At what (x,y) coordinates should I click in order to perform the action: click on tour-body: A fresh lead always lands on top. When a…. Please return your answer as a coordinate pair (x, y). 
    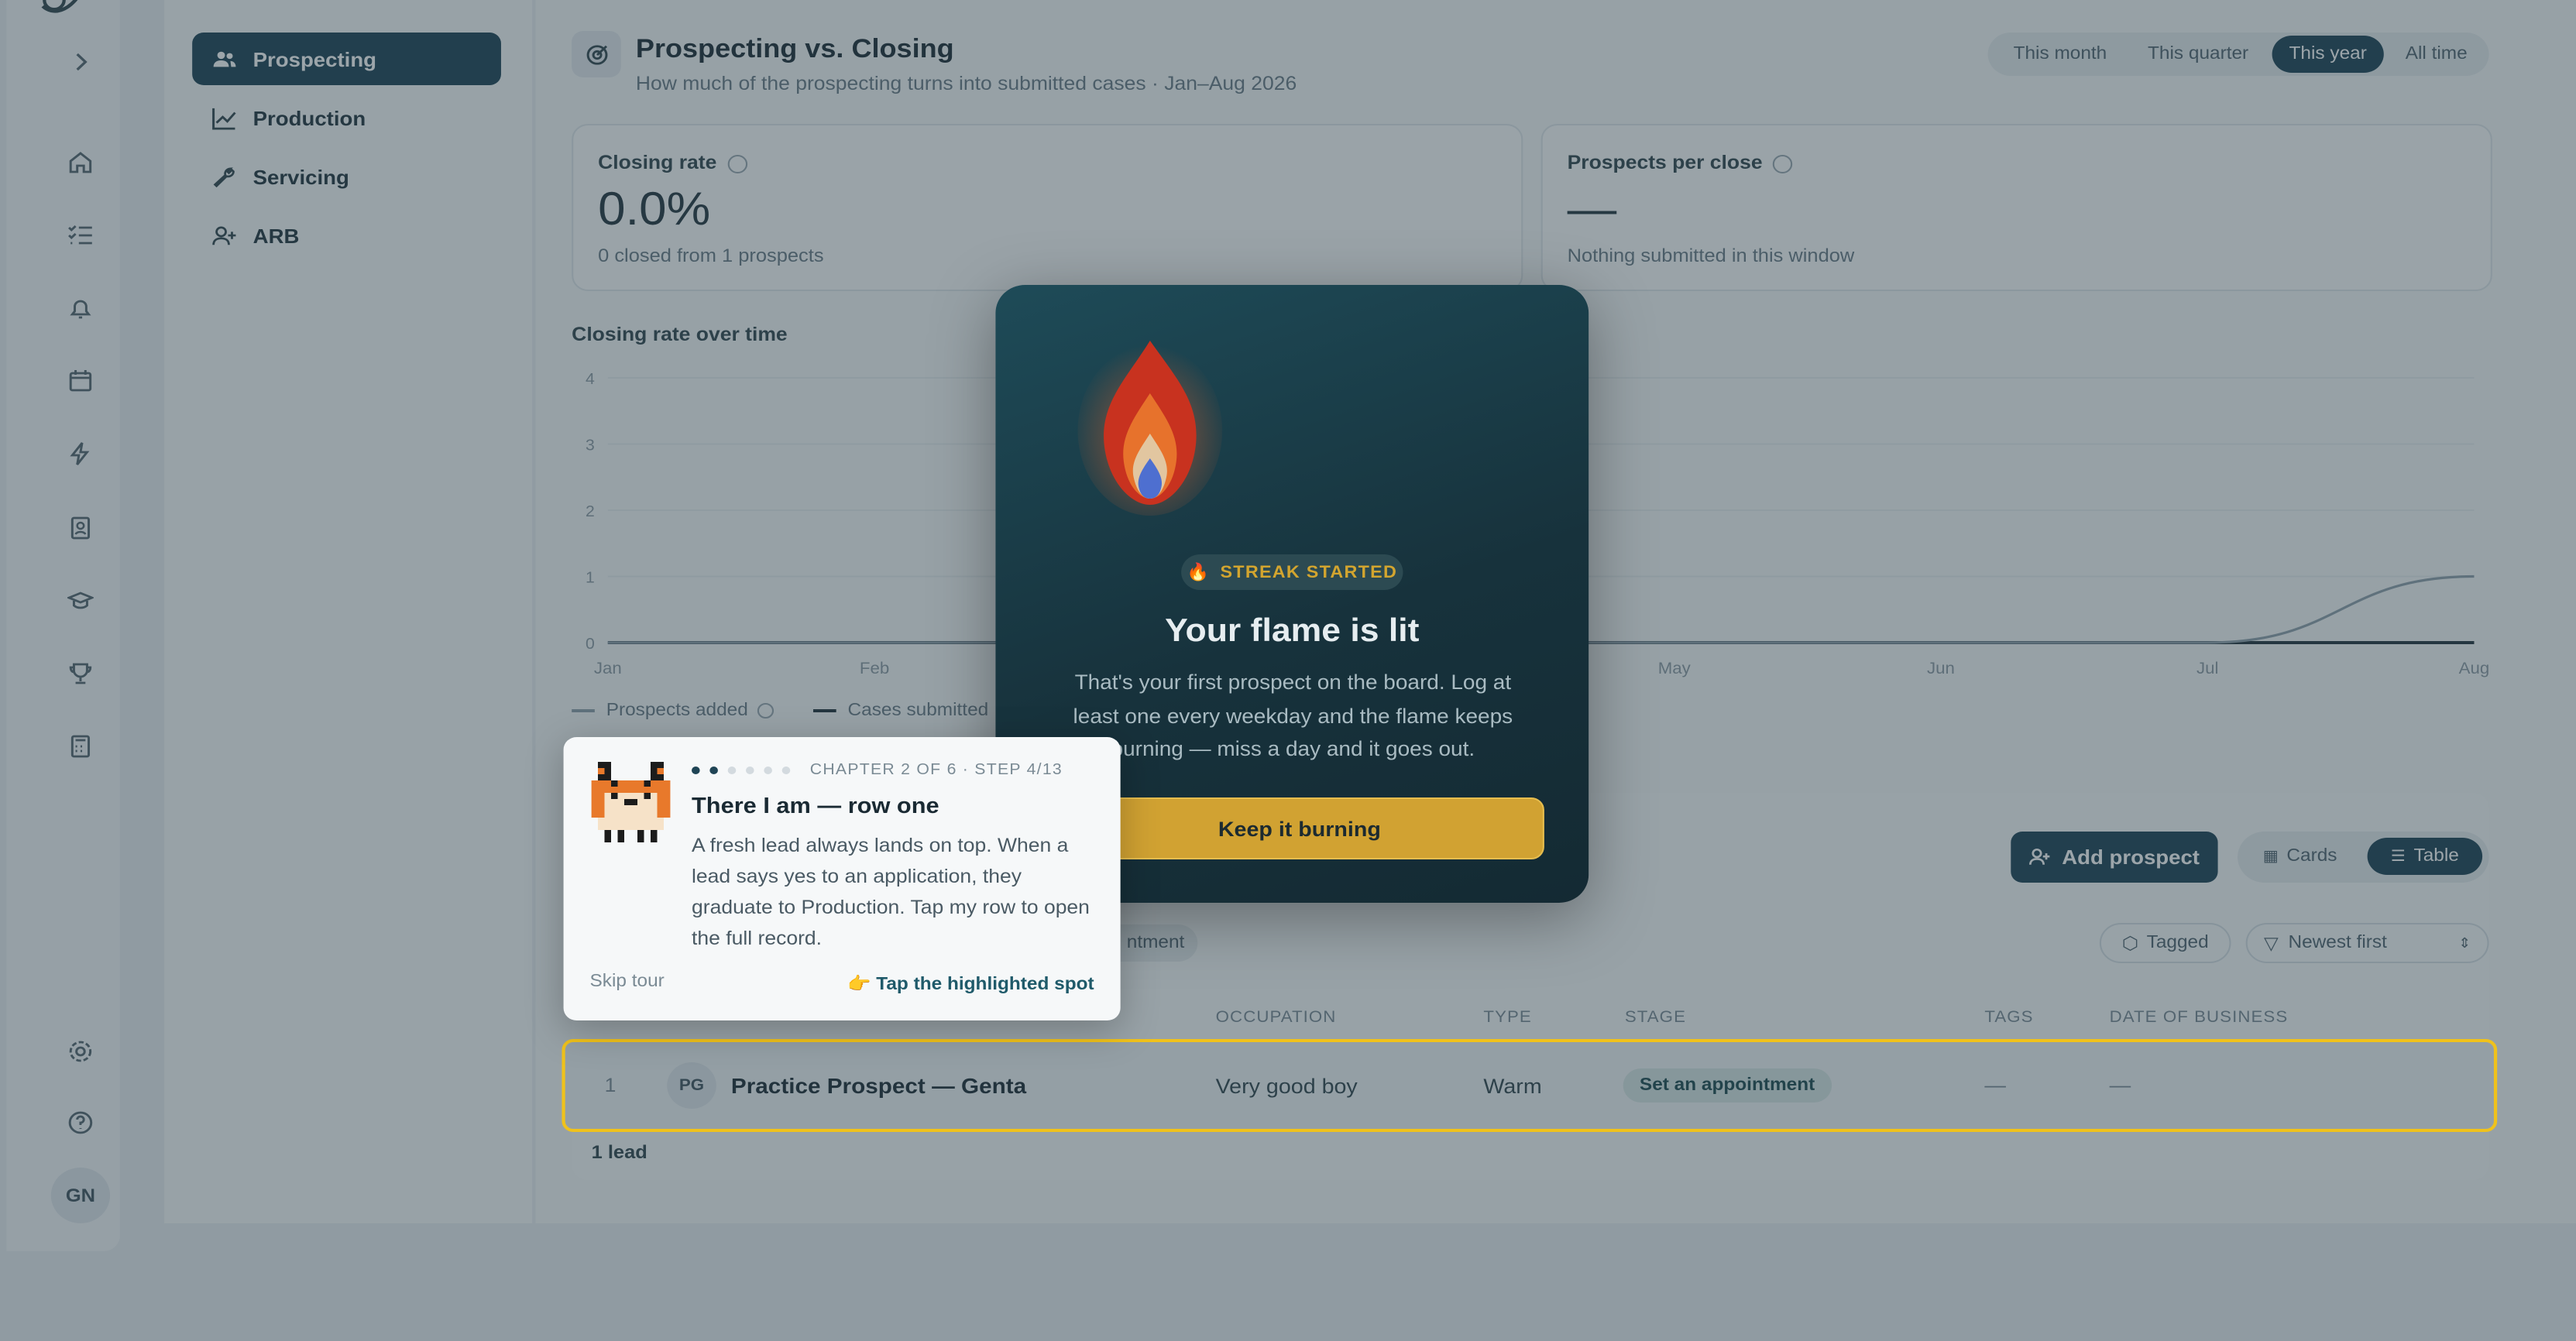
    Looking at the image, I should click on (891, 892).